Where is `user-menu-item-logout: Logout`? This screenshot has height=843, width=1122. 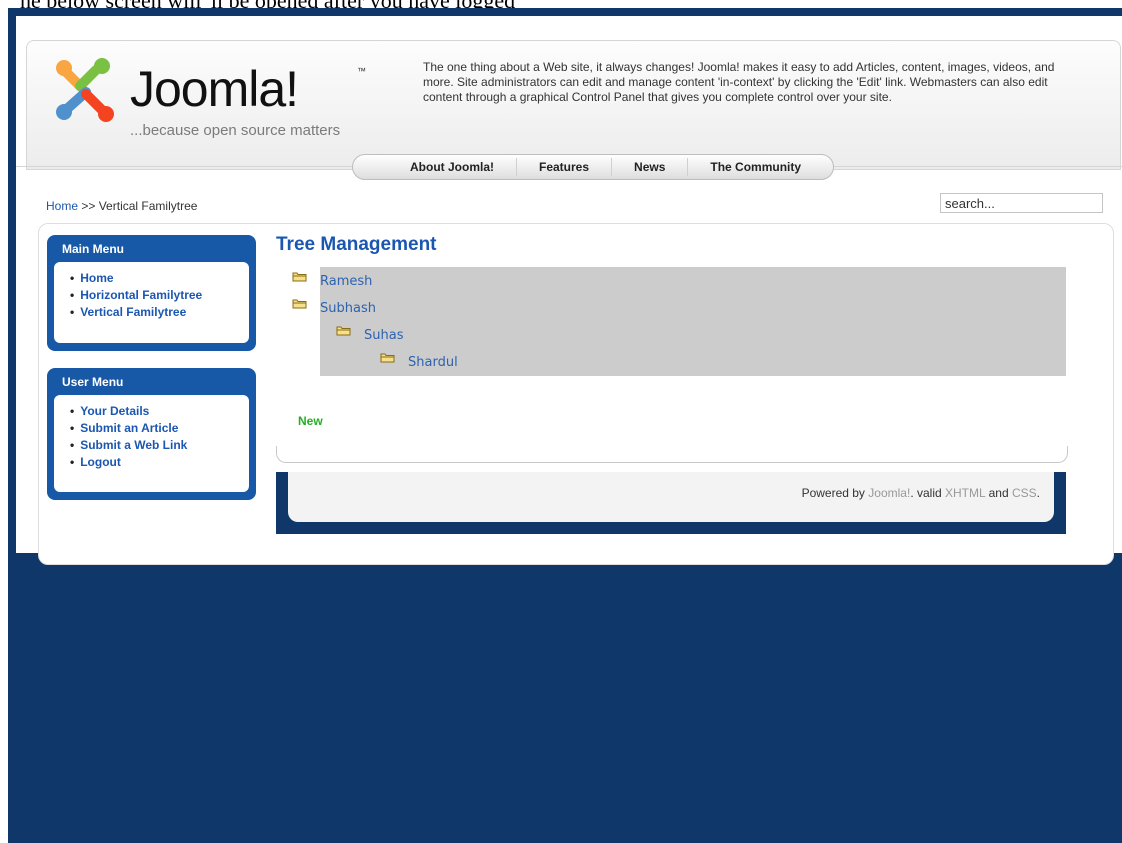
user-menu-item-logout: Logout is located at coordinates (160, 462).